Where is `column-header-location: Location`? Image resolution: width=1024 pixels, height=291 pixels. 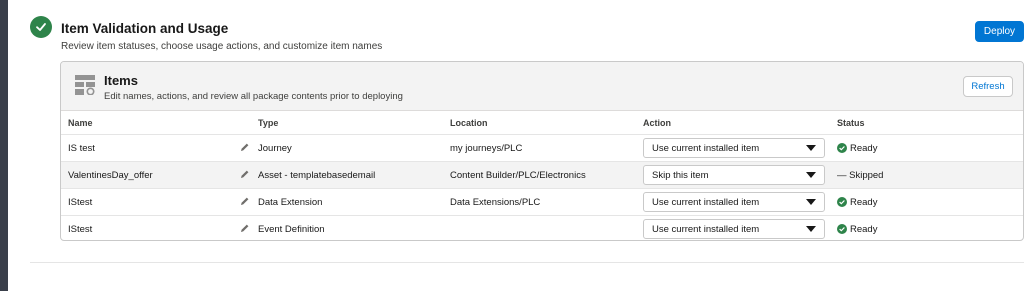
column-header-location: Location is located at coordinates (469, 123).